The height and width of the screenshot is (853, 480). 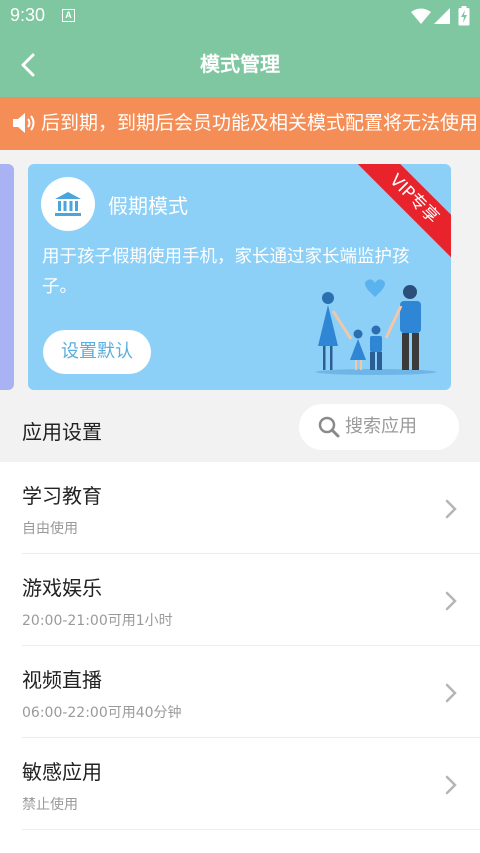 What do you see at coordinates (251, 600) in the screenshot?
I see `list-item: 游戏娱乐 20:00-21:00可用1小时` at bounding box center [251, 600].